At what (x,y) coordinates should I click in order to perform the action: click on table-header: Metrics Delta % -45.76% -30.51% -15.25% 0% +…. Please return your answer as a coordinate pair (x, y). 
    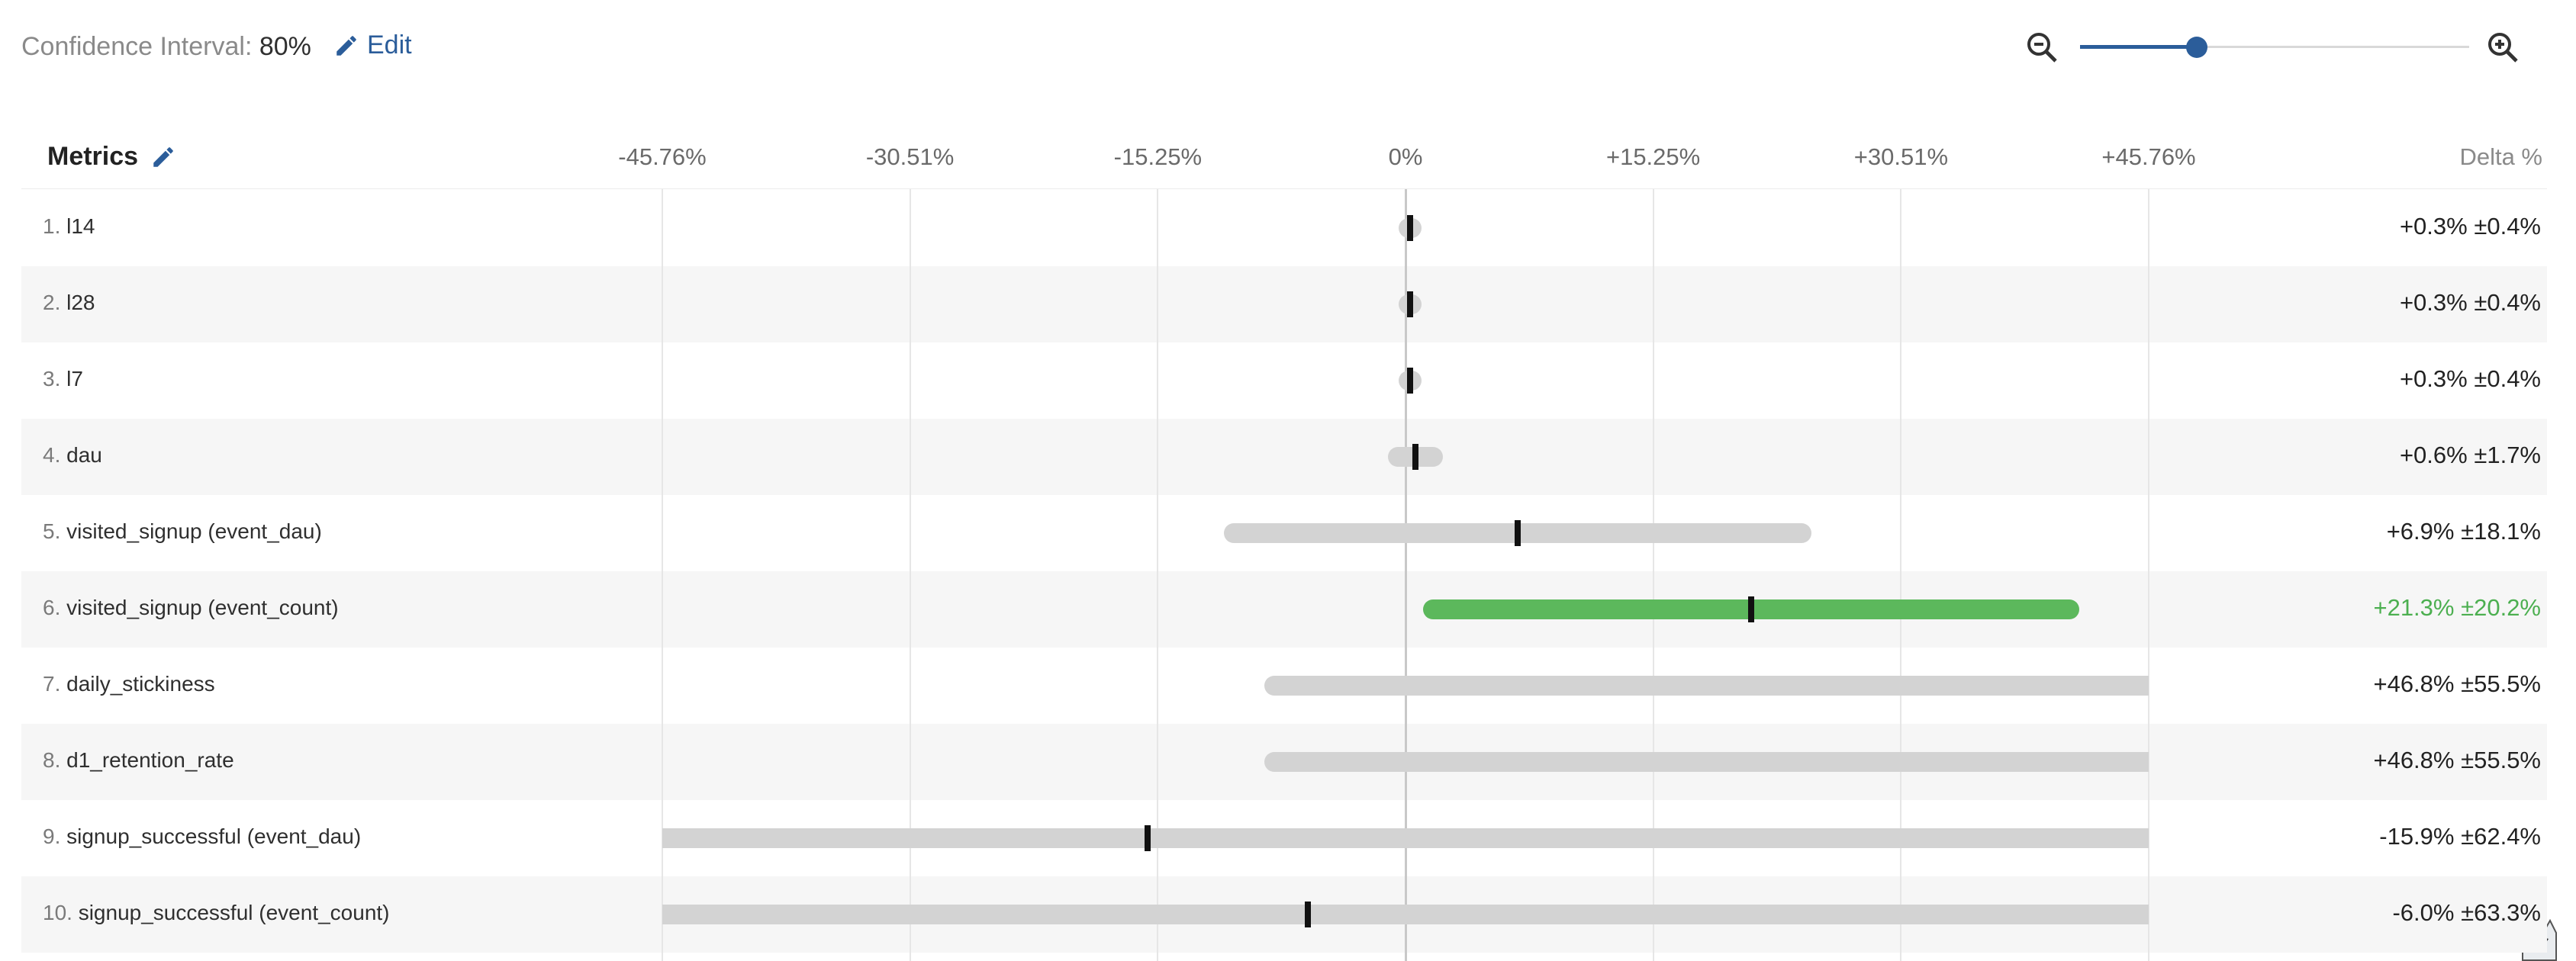
    Looking at the image, I should click on (1288, 155).